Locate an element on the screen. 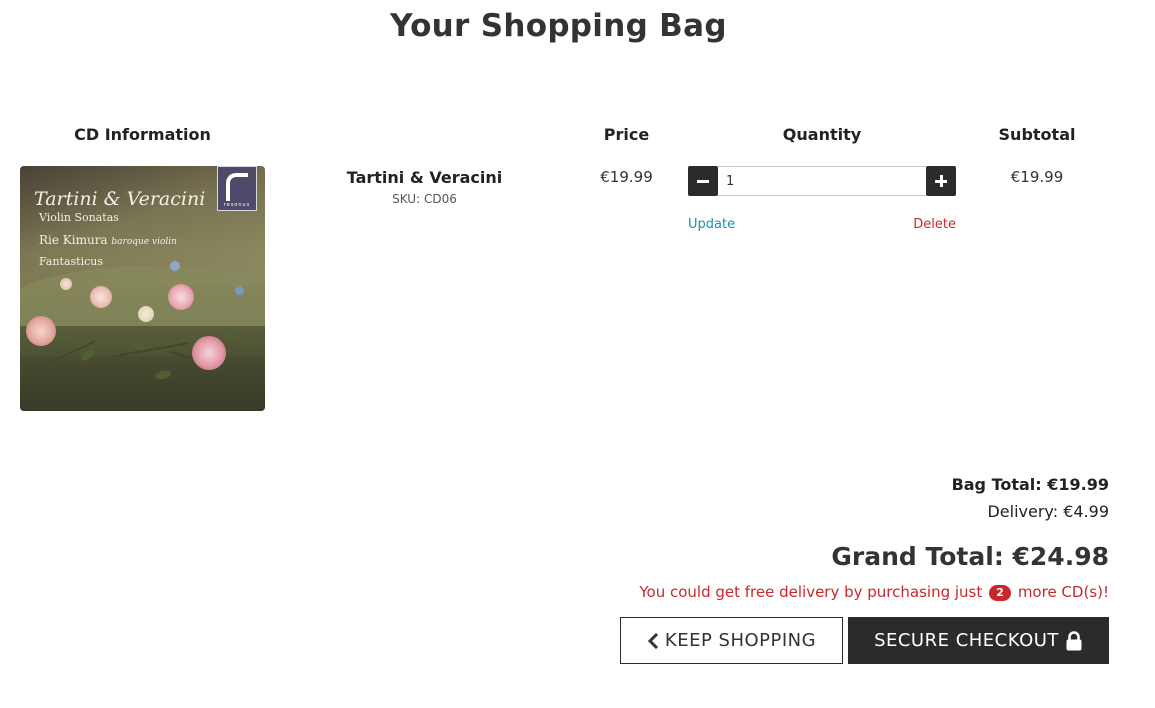 The height and width of the screenshot is (708, 1155). keep-shopping-label: KEEP SHOPPING is located at coordinates (740, 640).